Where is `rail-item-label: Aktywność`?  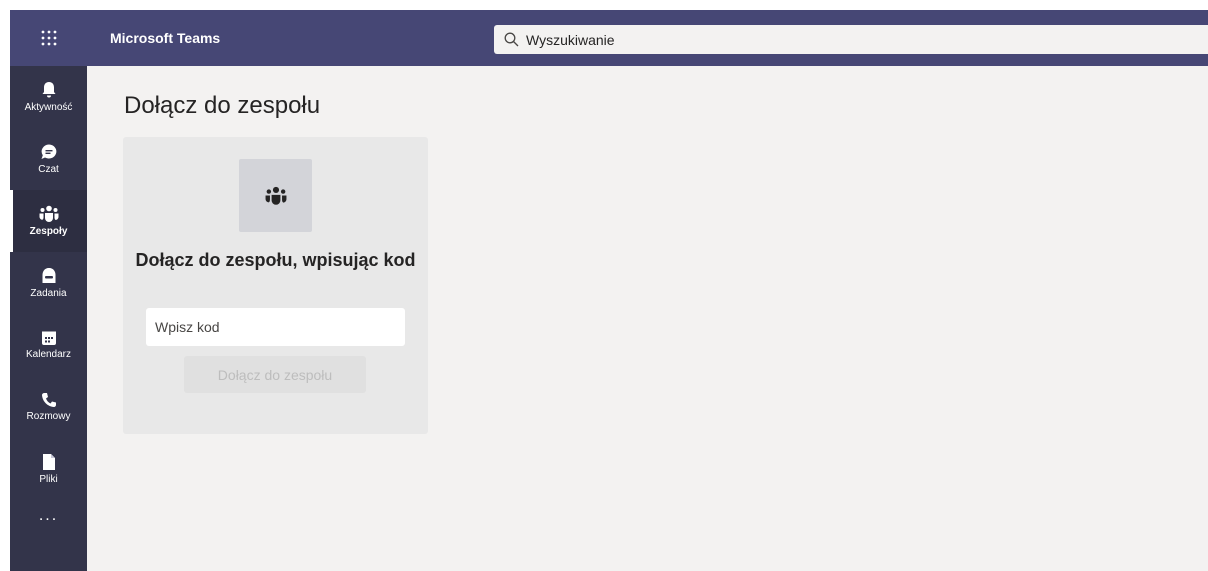 rail-item-label: Aktywność is located at coordinates (48, 107).